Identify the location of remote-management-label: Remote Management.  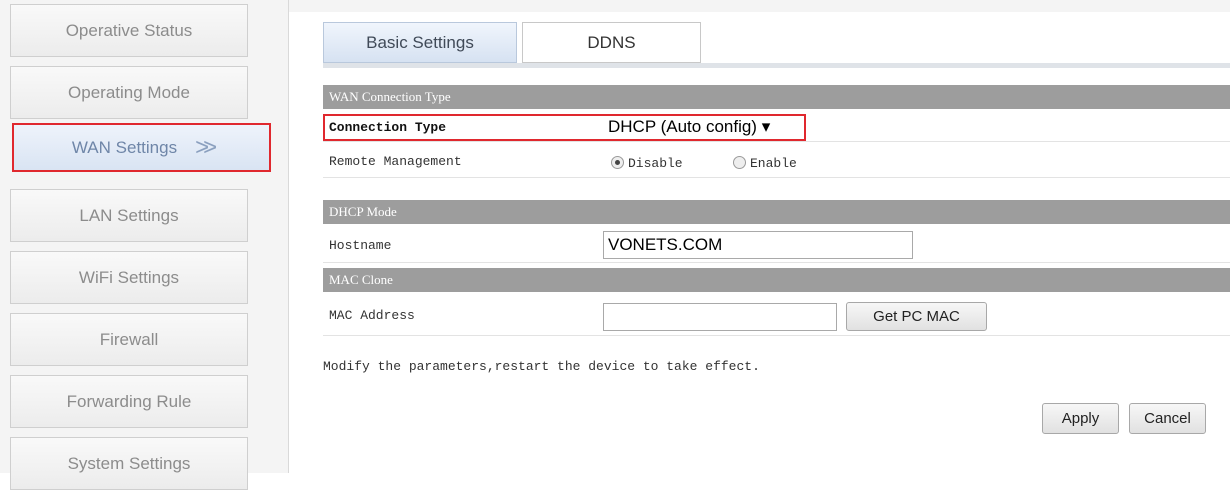
(395, 161).